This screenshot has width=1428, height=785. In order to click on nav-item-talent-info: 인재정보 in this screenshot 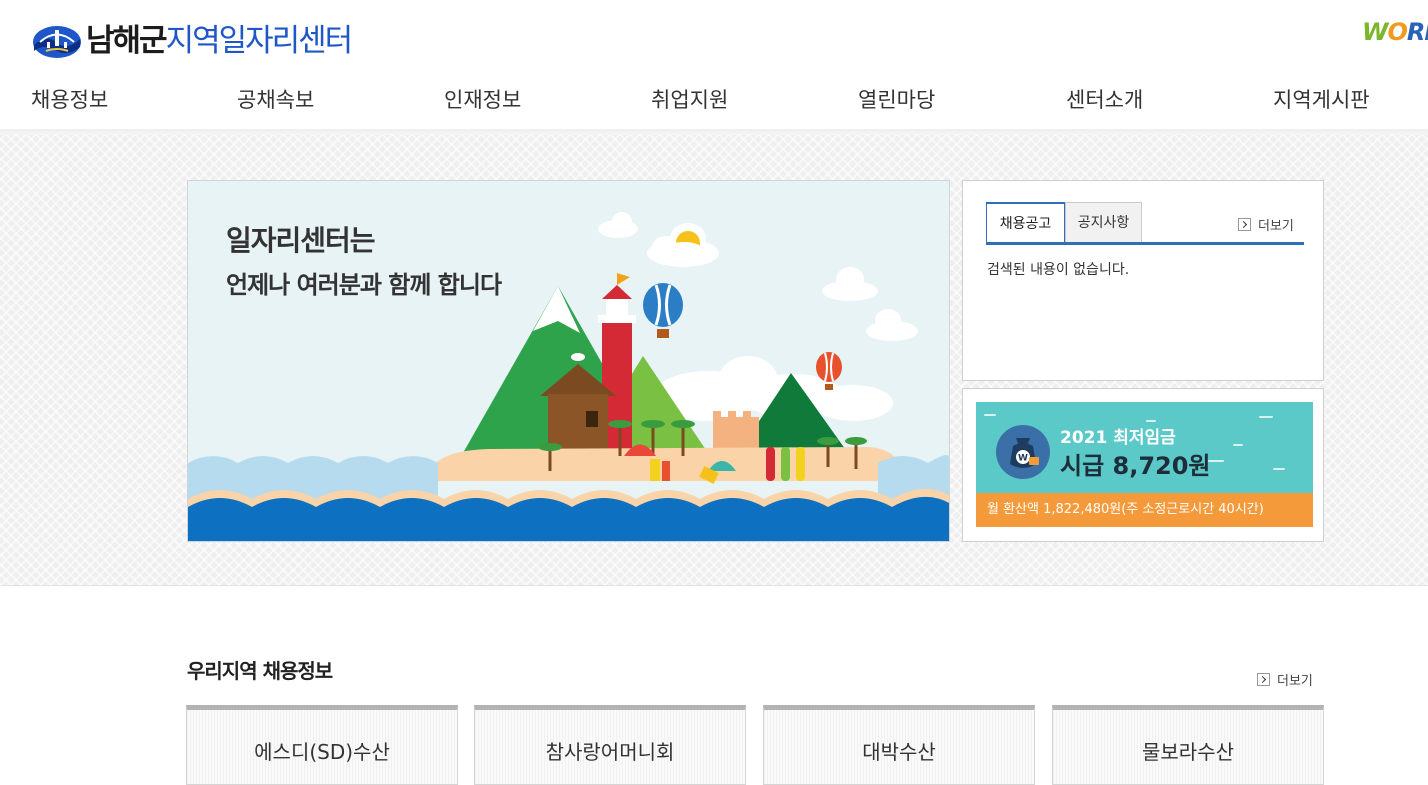, I will do `click(482, 100)`.